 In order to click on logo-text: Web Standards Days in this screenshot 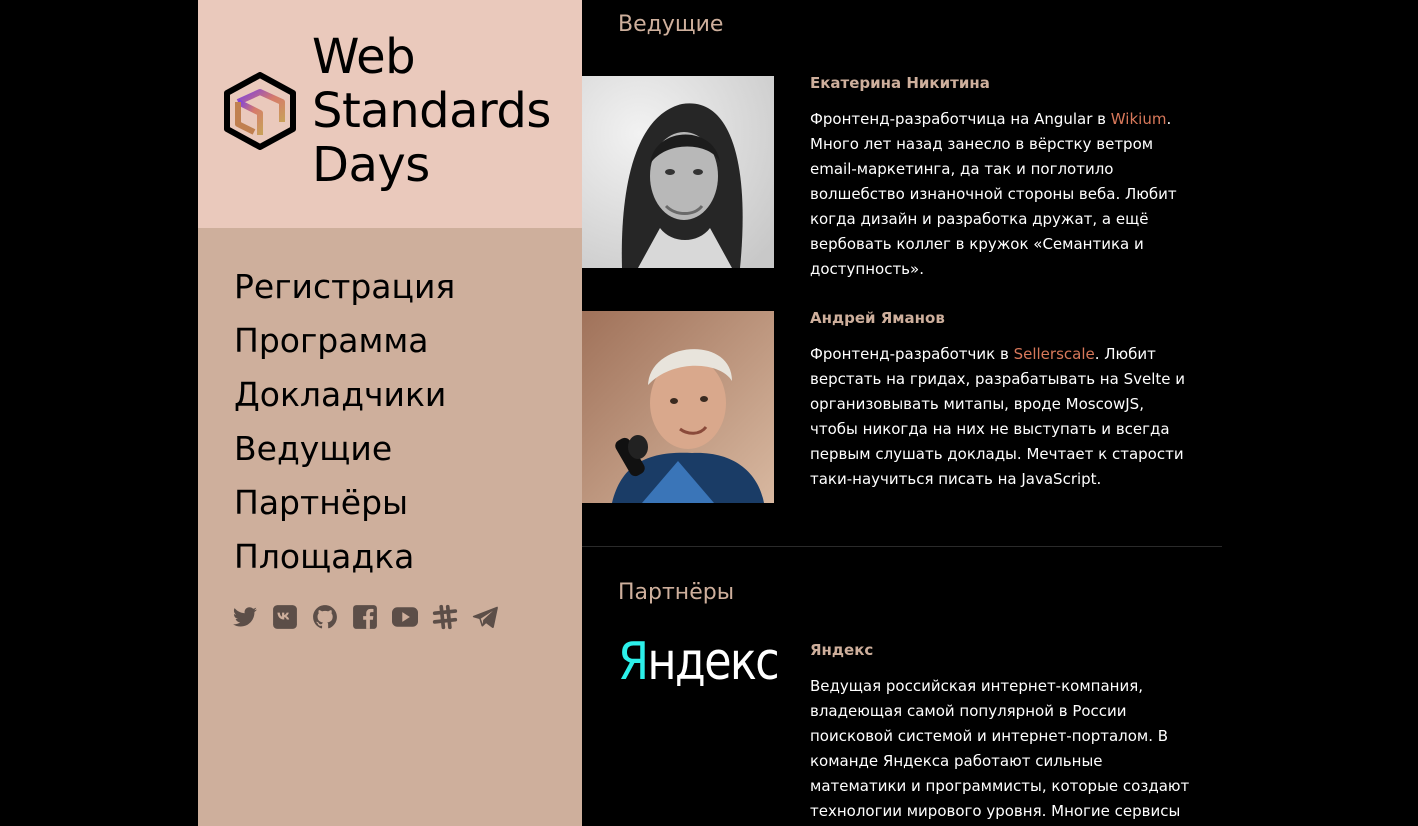, I will do `click(431, 111)`.